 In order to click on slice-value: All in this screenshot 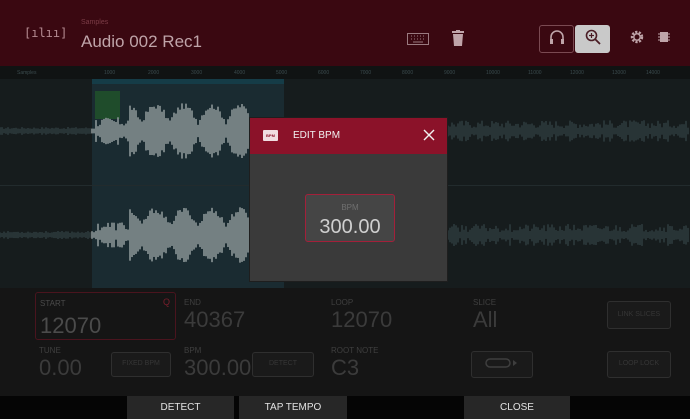, I will do `click(485, 319)`.